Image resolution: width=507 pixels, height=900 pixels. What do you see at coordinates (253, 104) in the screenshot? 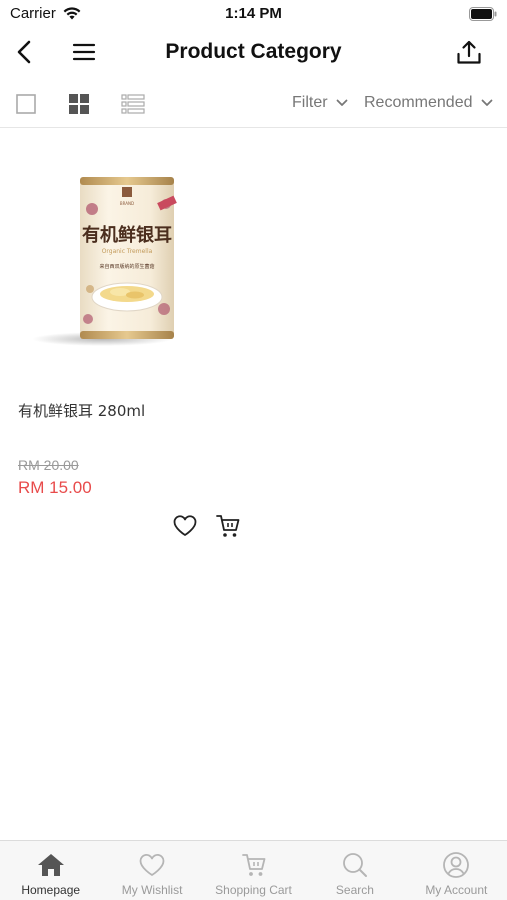
I see `view-toolbar: Filter Recommended` at bounding box center [253, 104].